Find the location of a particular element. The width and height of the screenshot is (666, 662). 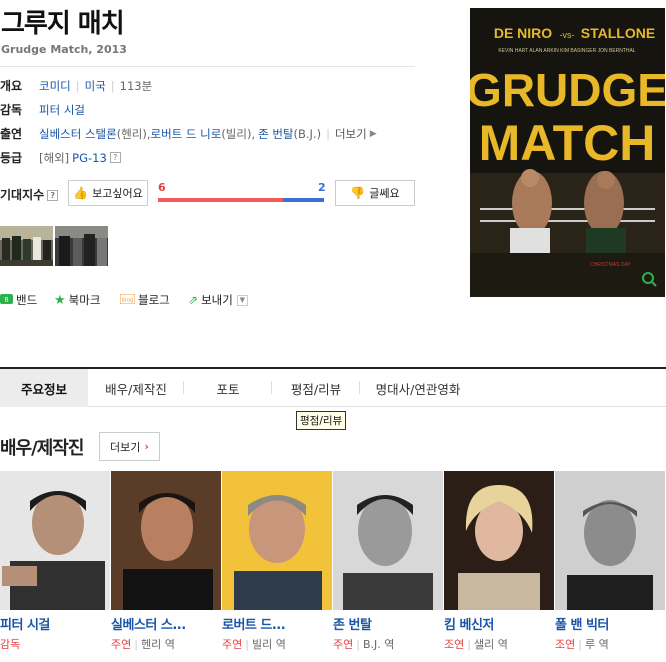

poster-vs: -vs- is located at coordinates (567, 35).